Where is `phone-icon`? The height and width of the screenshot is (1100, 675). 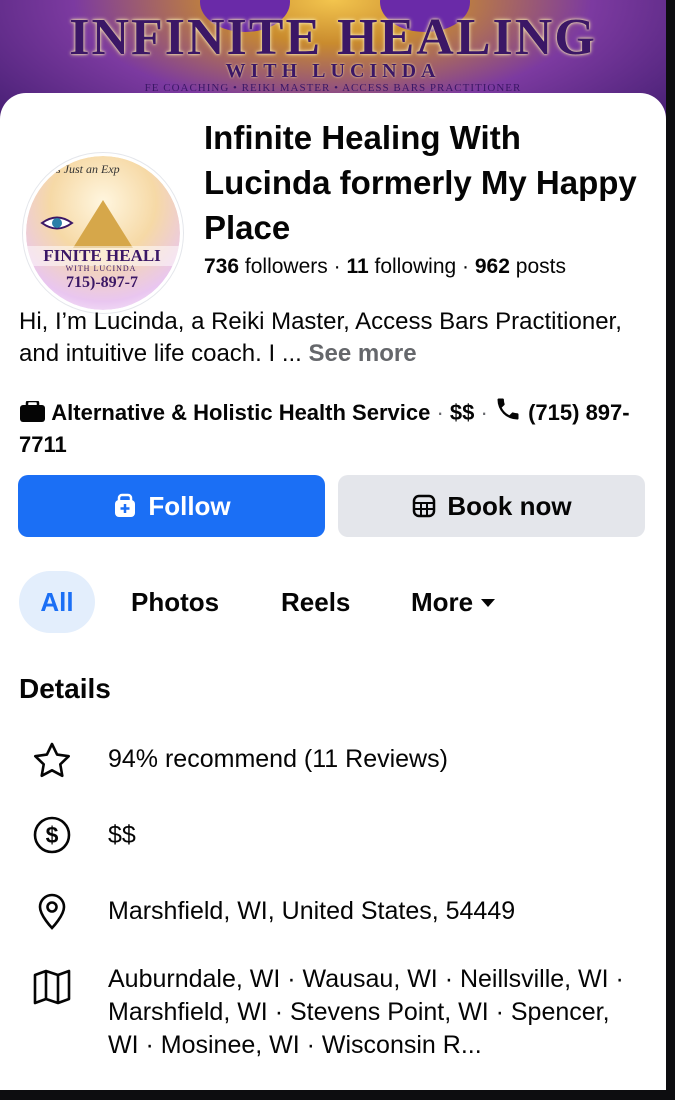 phone-icon is located at coordinates (508, 412).